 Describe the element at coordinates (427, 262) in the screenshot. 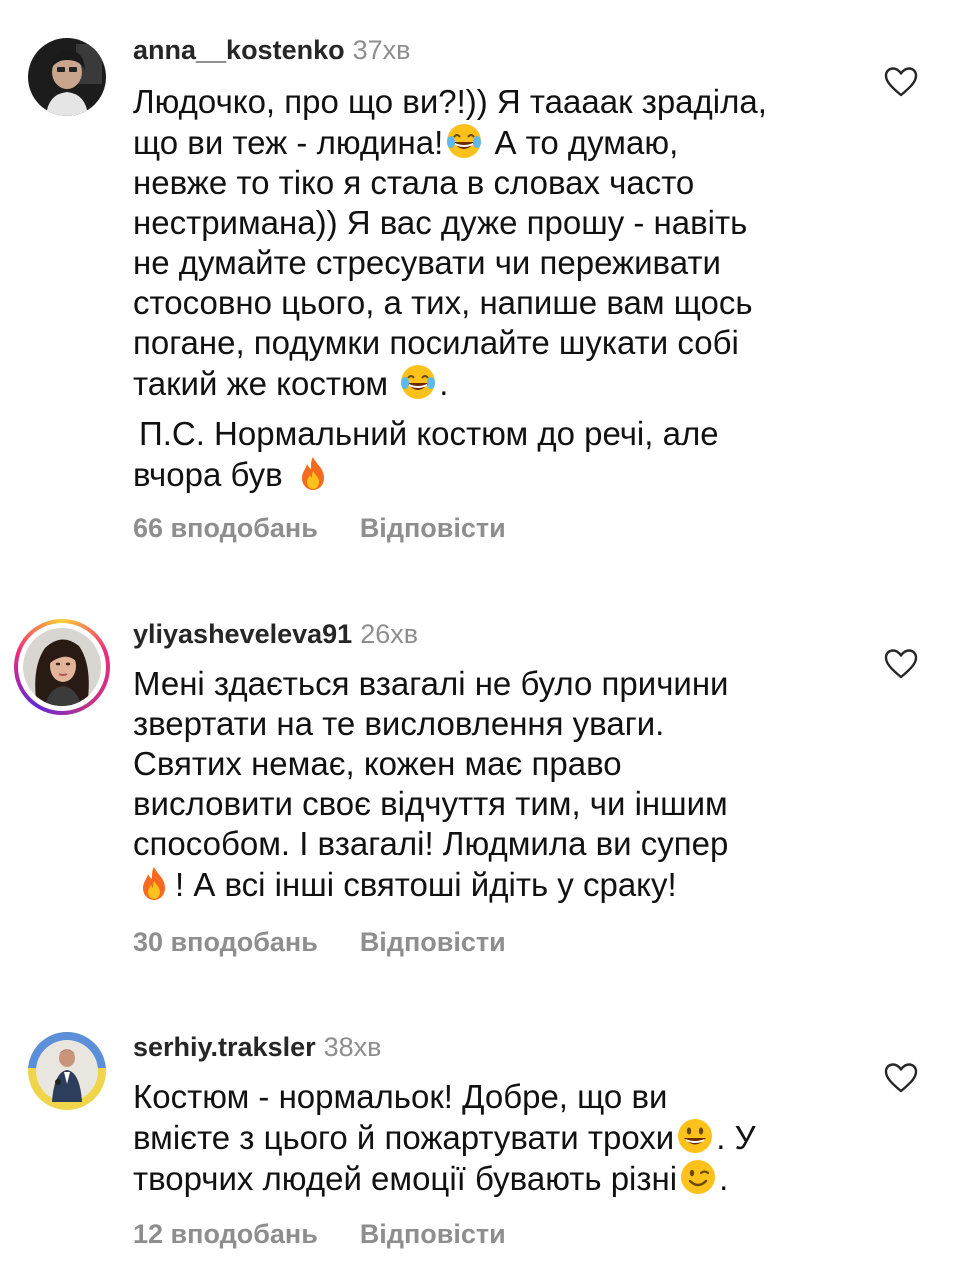

I see `comment-line: не думайте стресувати чи переживати` at that location.